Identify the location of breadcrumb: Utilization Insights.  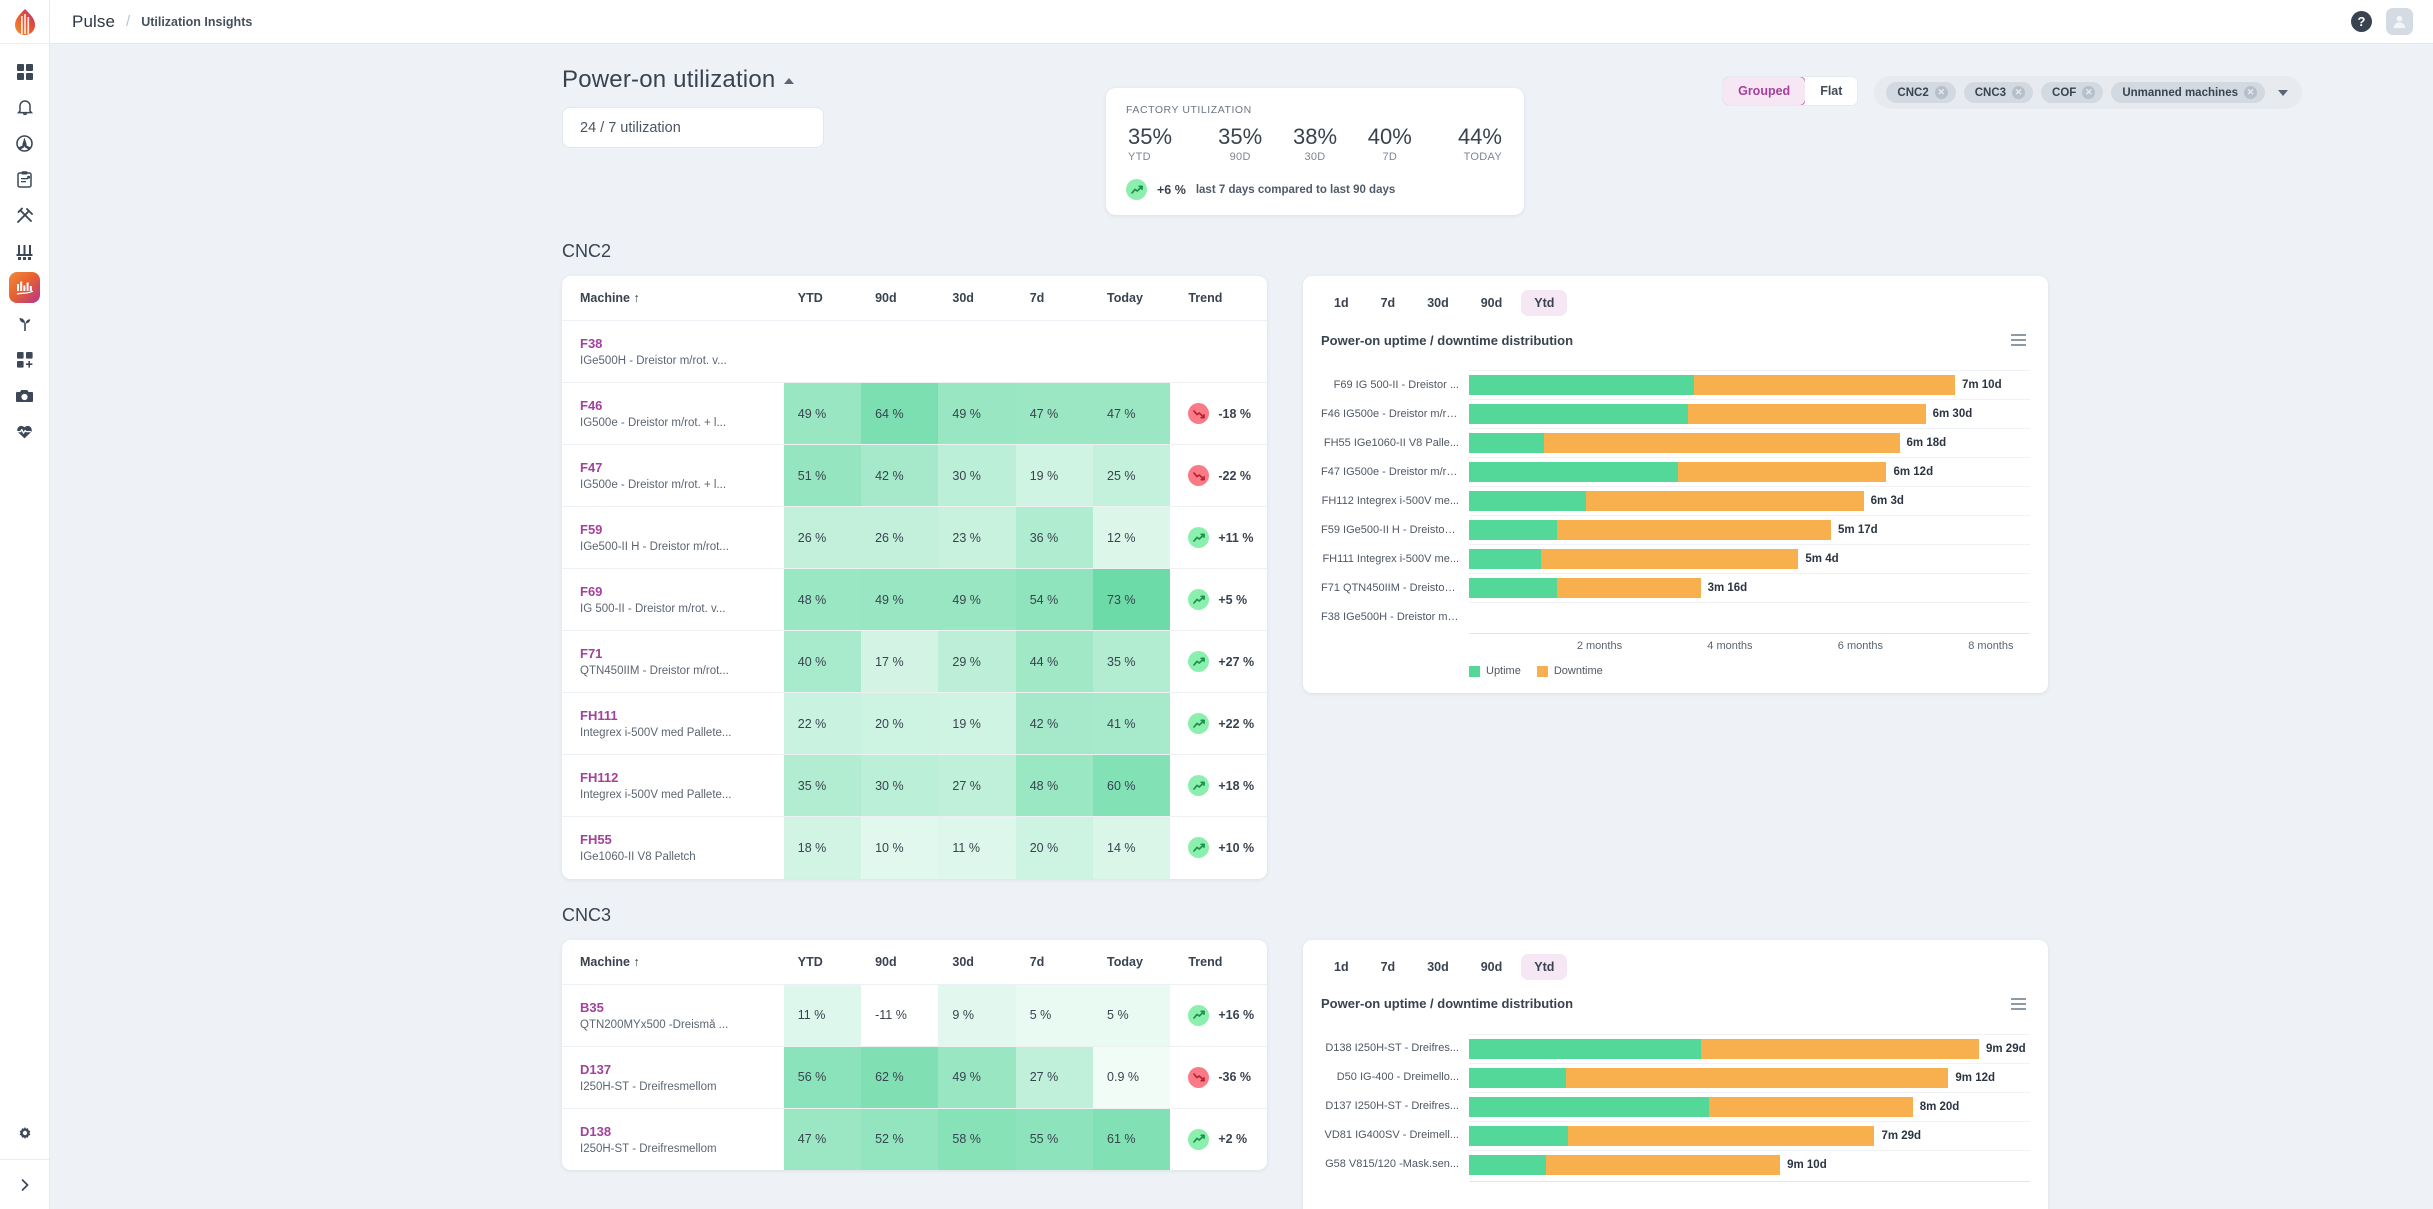
(196, 22).